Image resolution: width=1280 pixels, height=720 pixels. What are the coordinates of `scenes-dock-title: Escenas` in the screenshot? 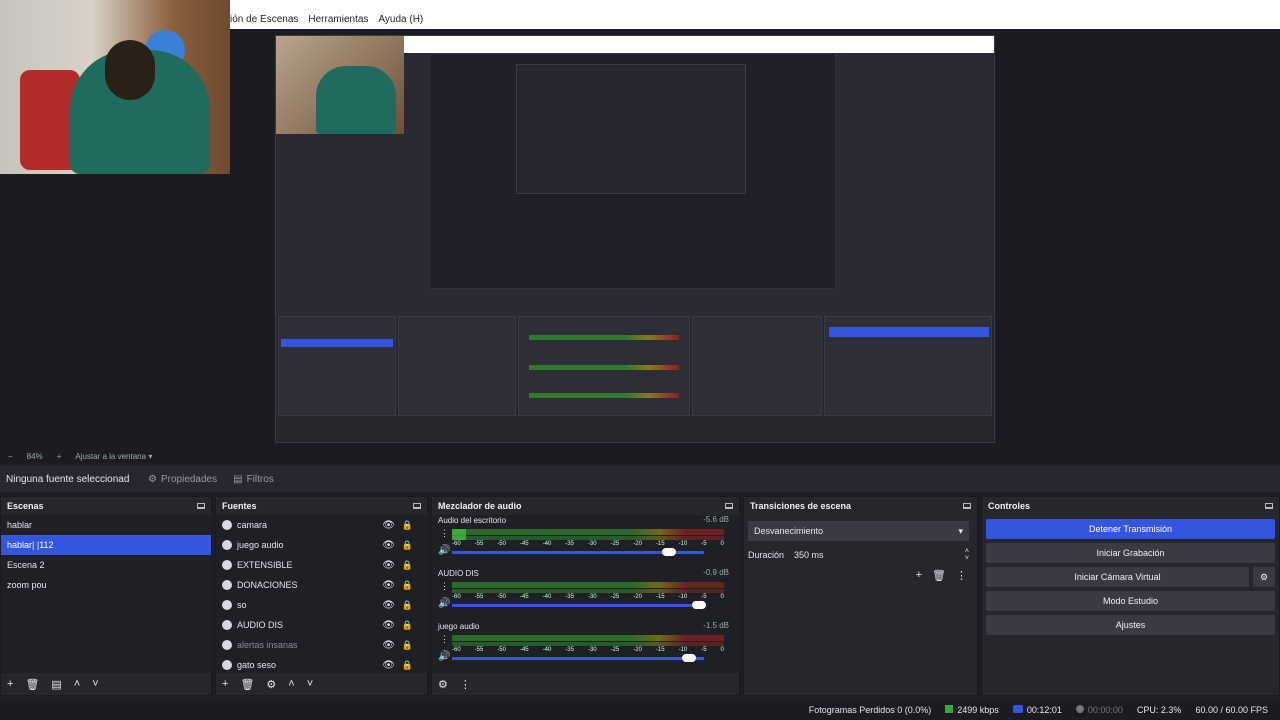 It's located at (106, 505).